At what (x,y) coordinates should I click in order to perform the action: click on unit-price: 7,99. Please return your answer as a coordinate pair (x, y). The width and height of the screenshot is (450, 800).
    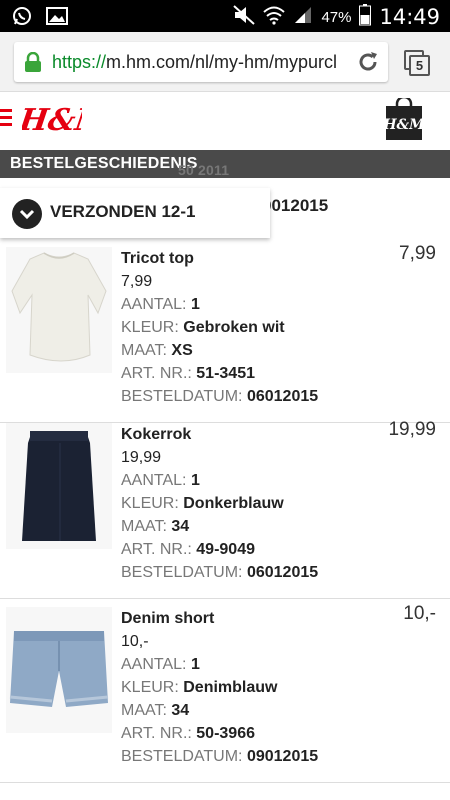
    Looking at the image, I should click on (137, 281).